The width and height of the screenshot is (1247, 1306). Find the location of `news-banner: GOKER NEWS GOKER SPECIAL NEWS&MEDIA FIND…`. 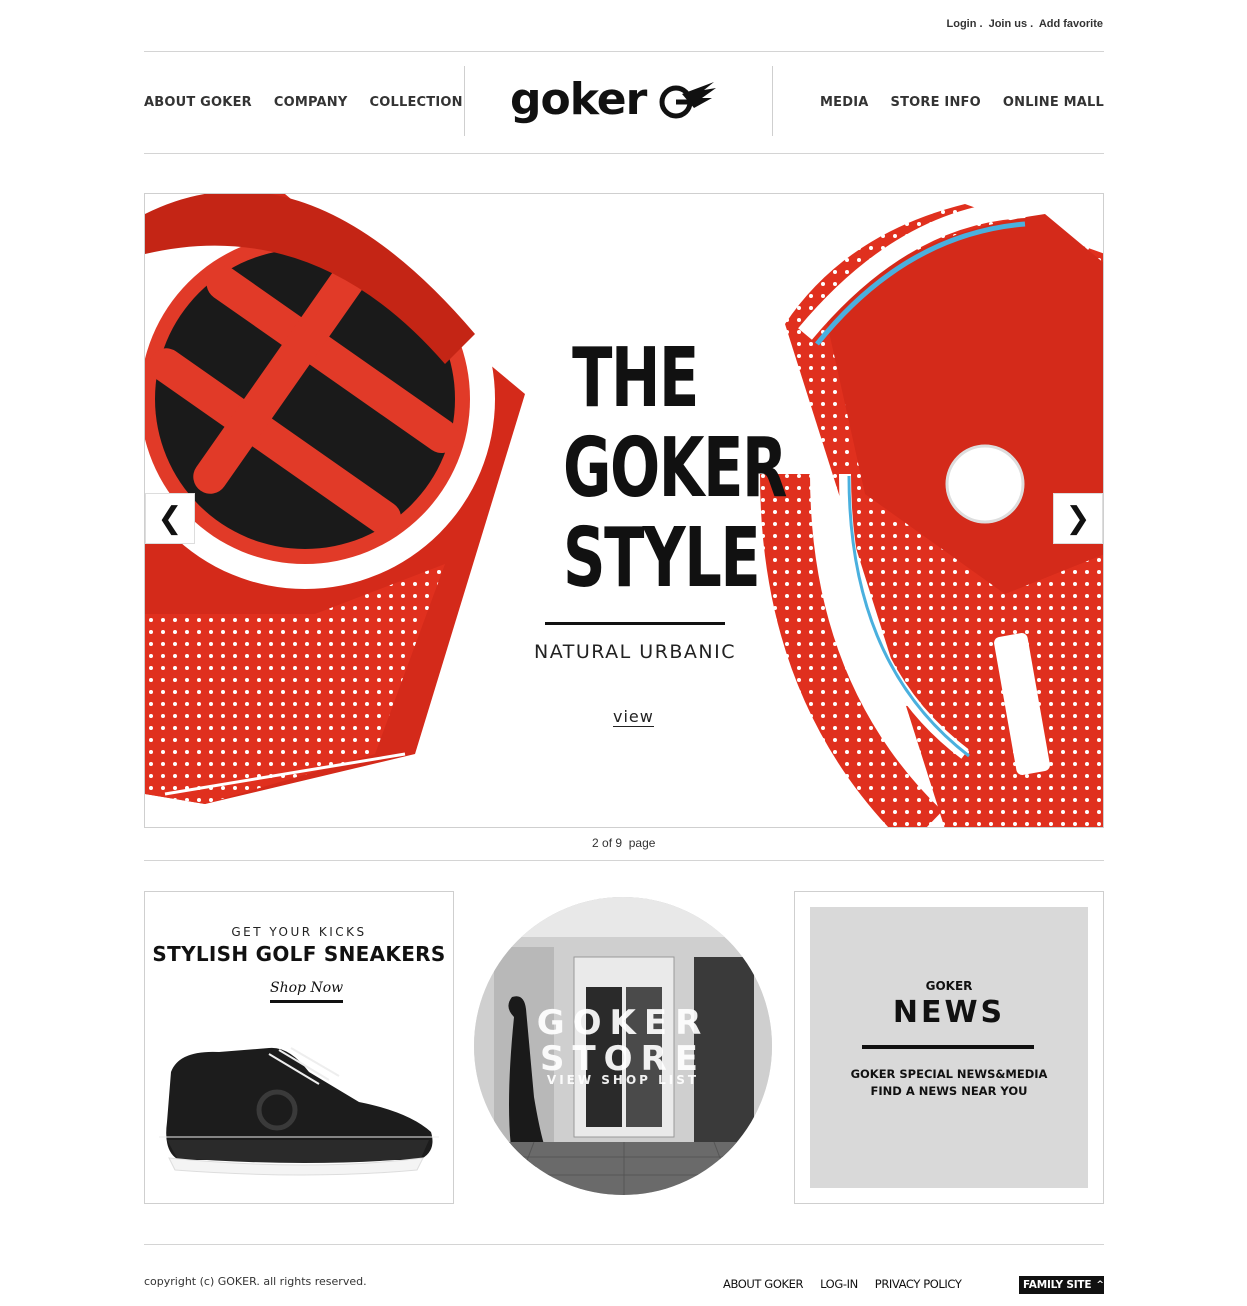

news-banner: GOKER NEWS GOKER SPECIAL NEWS&MEDIA FIND… is located at coordinates (949, 1047).